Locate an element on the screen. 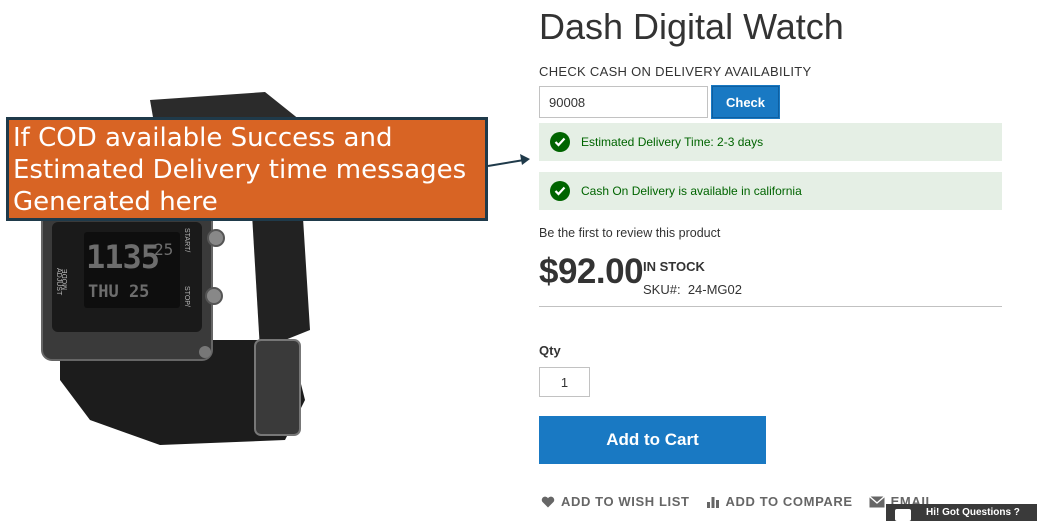  divider is located at coordinates (770, 306).